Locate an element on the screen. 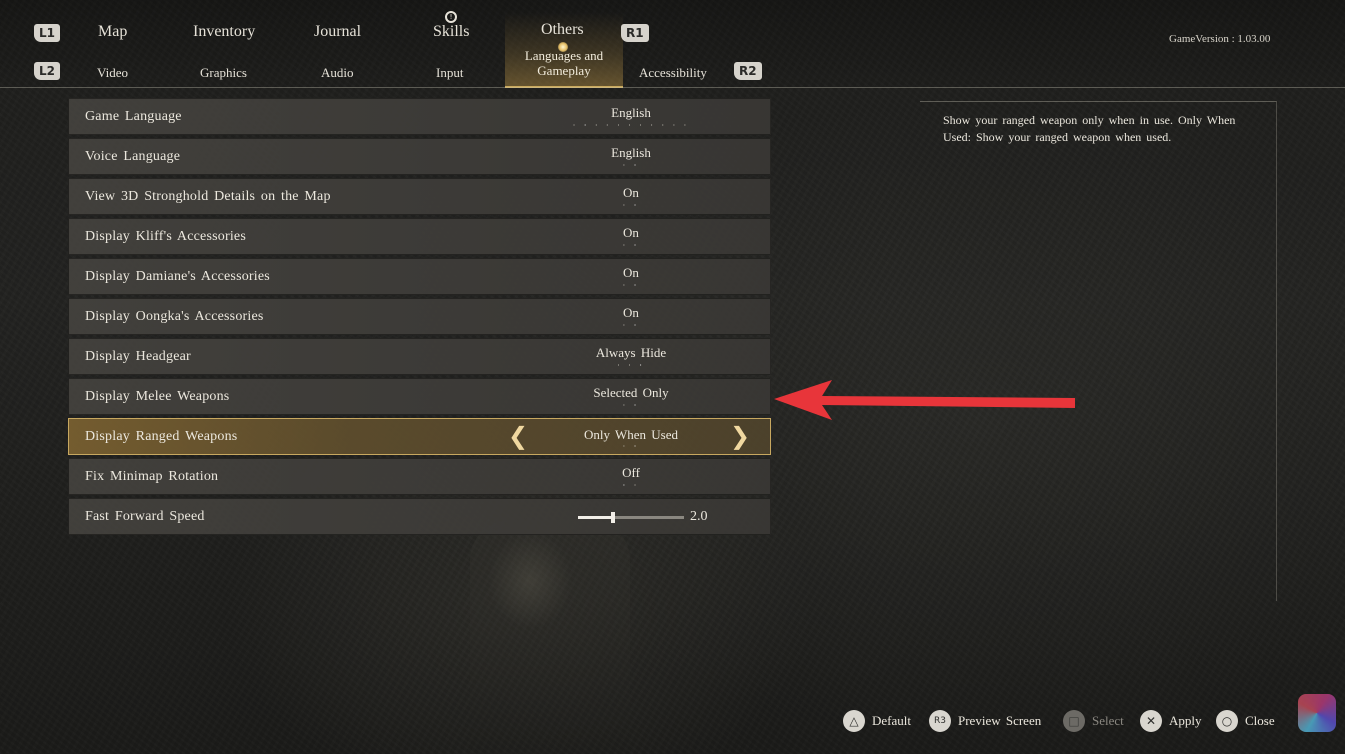 The image size is (1345, 754). tab-journal: Journal is located at coordinates (337, 32).